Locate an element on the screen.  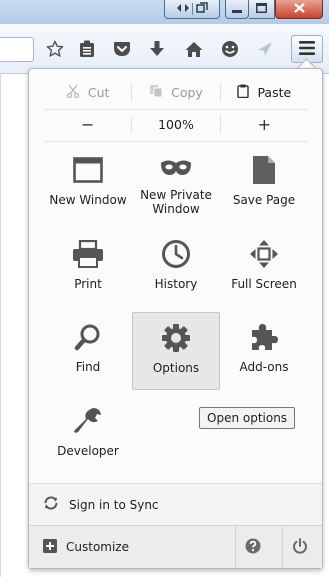
addons-label: Add-ons is located at coordinates (264, 367).